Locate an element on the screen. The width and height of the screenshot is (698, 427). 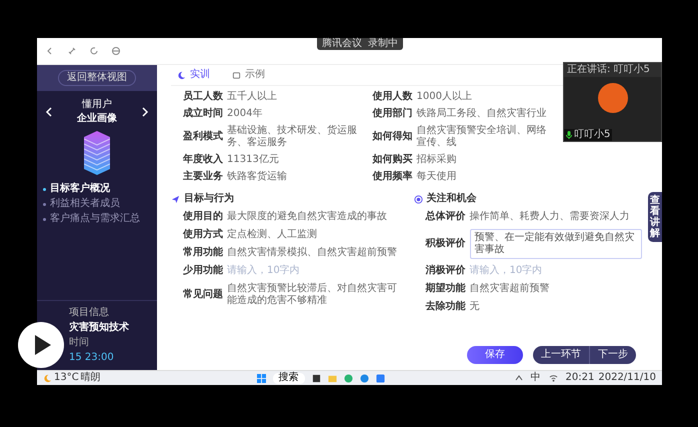
project-info-heading: 项目信息 is located at coordinates (89, 313).